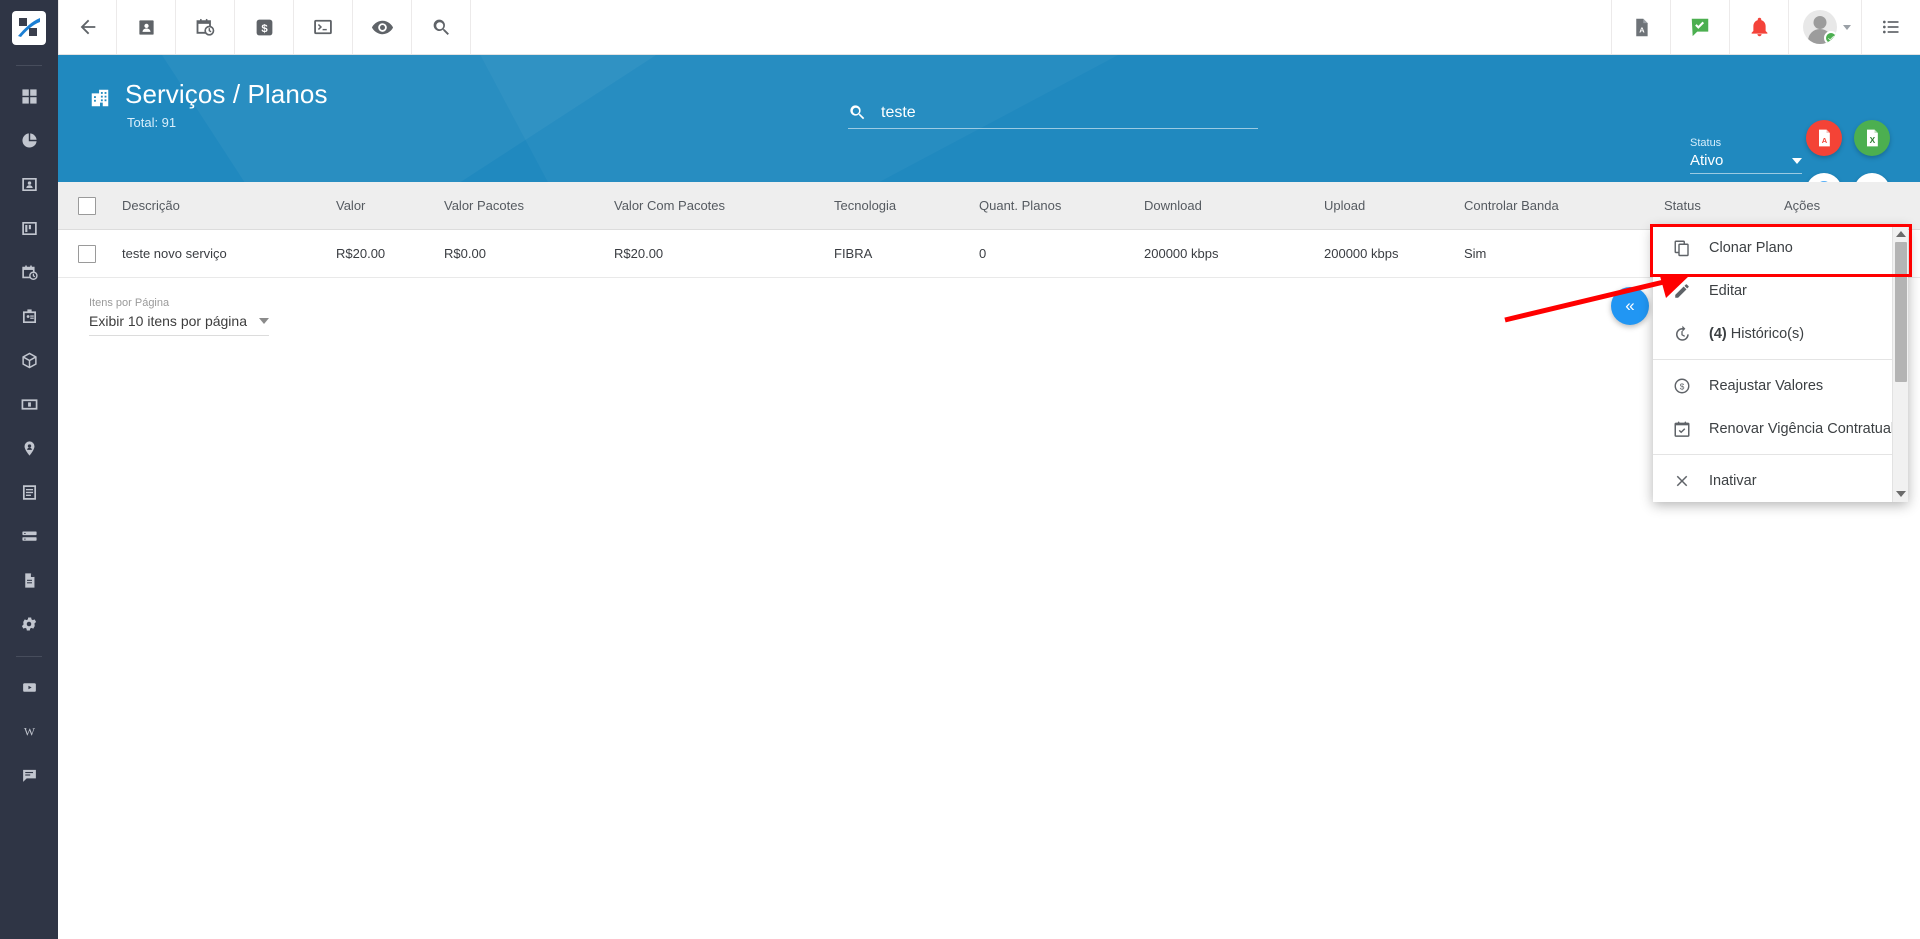 The height and width of the screenshot is (939, 1920). What do you see at coordinates (1681, 291) in the screenshot?
I see `pencil-icon` at bounding box center [1681, 291].